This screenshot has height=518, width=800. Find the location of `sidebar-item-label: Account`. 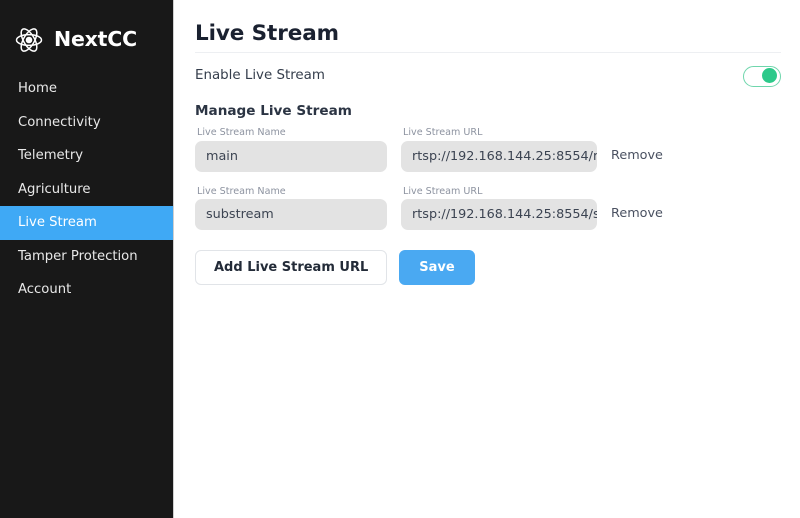

sidebar-item-label: Account is located at coordinates (45, 290).